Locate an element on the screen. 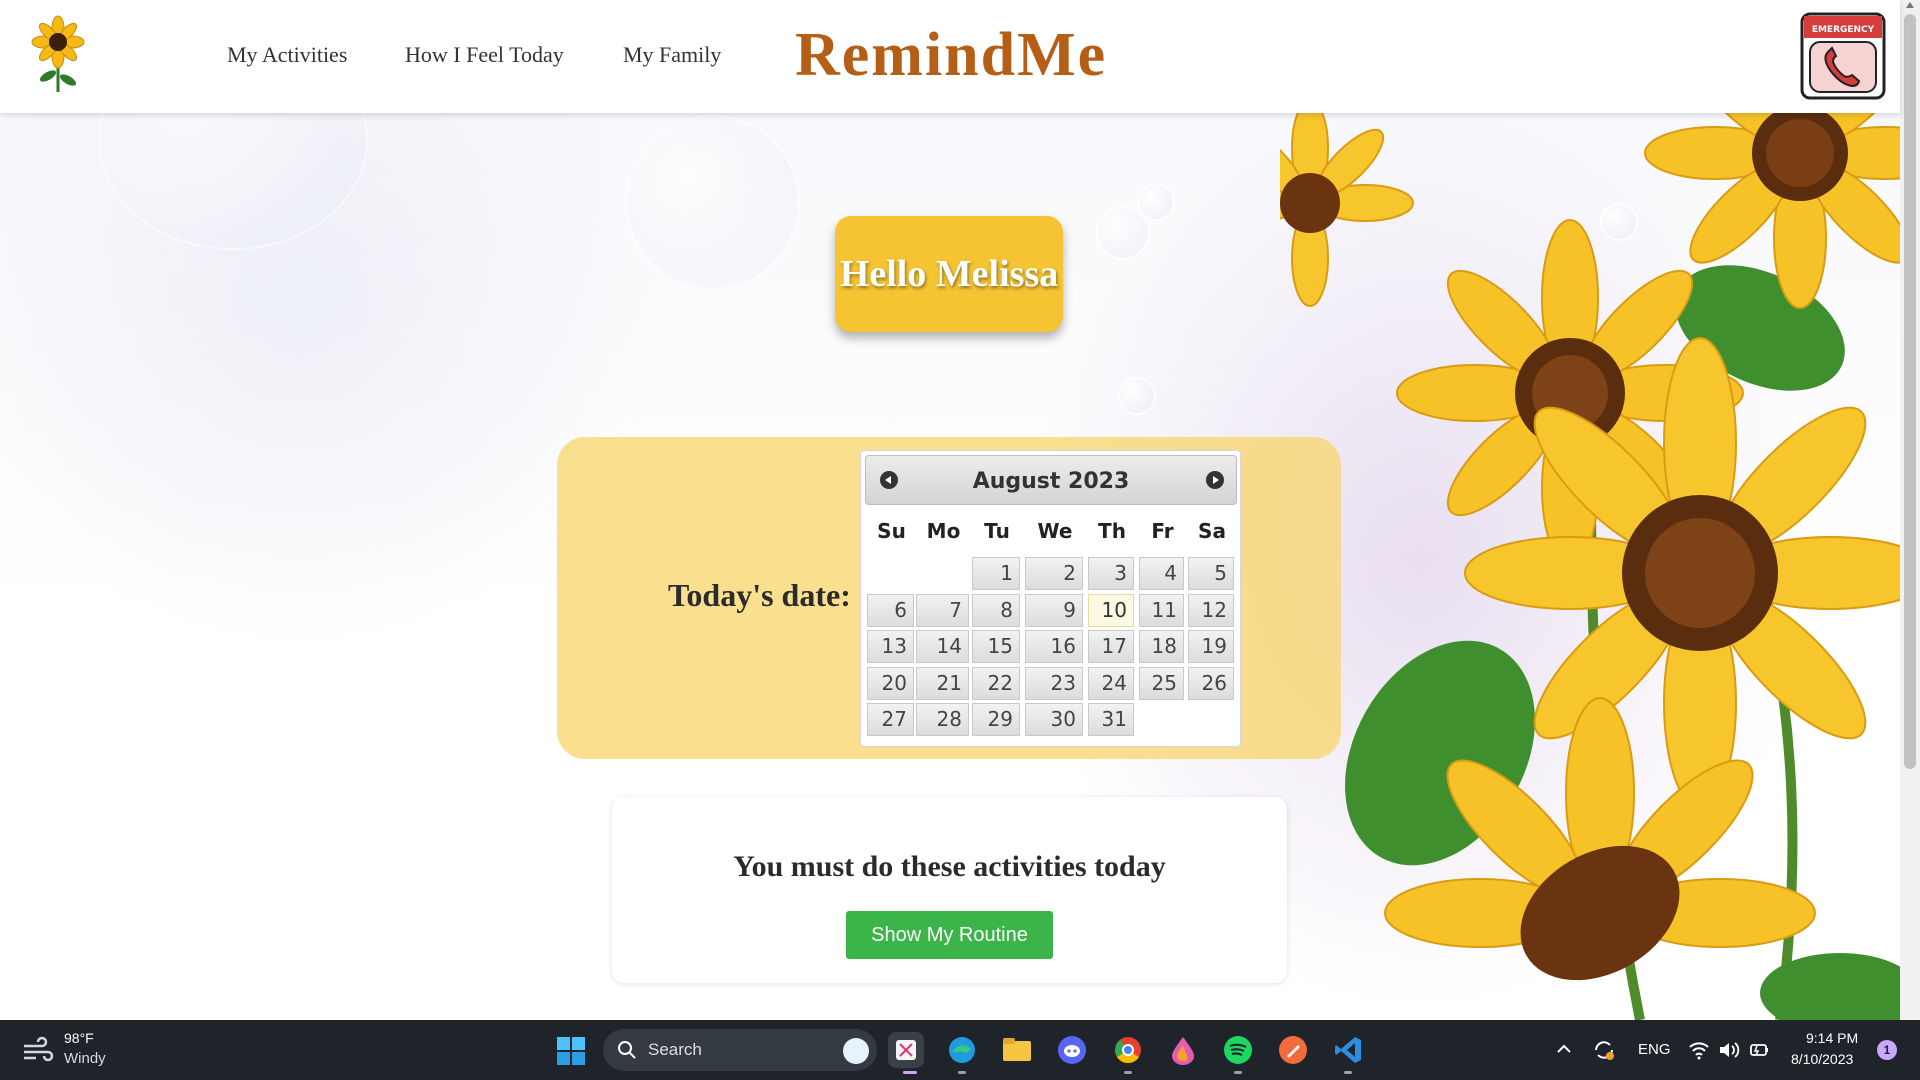  paint-drop-icon is located at coordinates (1183, 1050).